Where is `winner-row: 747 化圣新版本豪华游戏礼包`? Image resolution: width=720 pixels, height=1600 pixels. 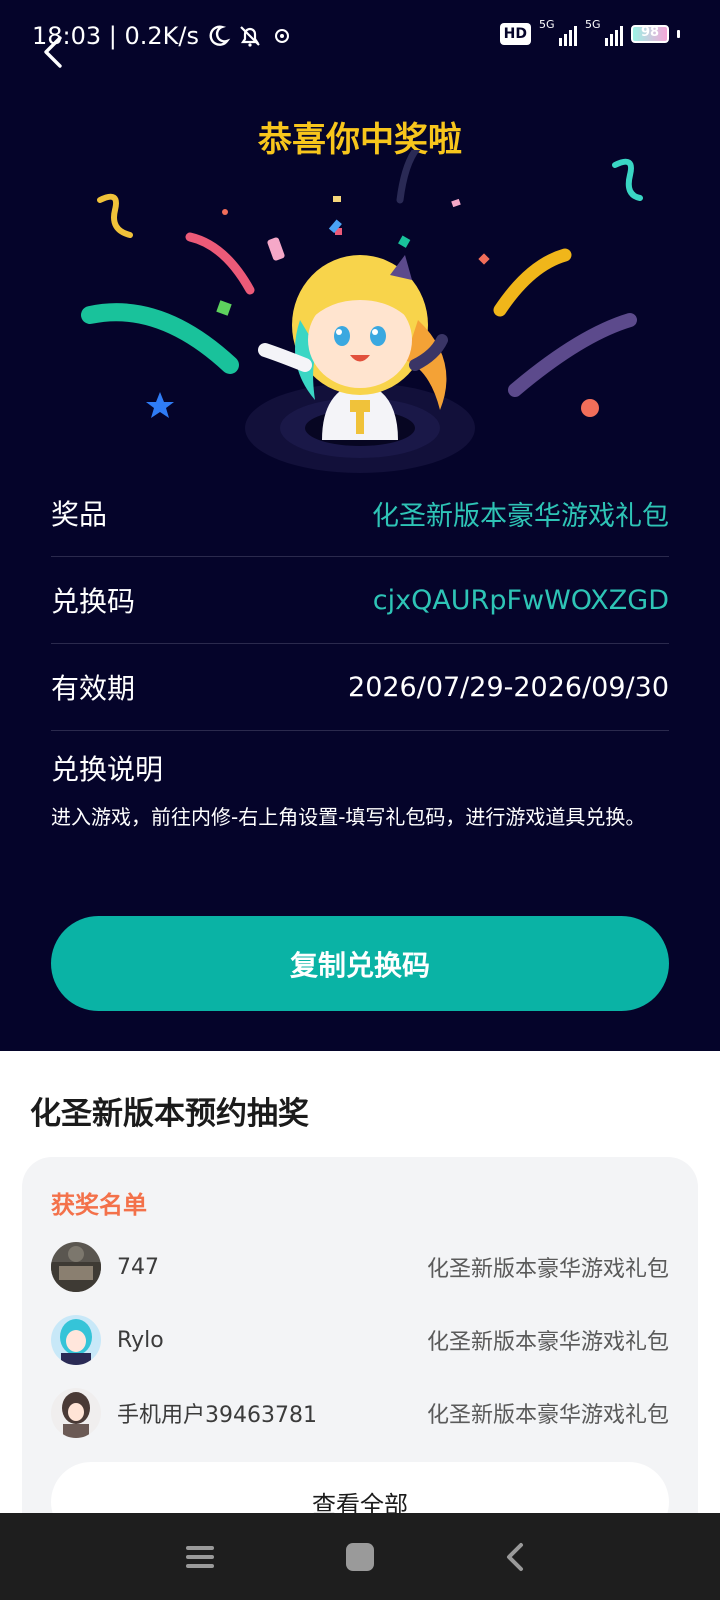
winner-row: 747 化圣新版本豪华游戏礼包 is located at coordinates (360, 1267).